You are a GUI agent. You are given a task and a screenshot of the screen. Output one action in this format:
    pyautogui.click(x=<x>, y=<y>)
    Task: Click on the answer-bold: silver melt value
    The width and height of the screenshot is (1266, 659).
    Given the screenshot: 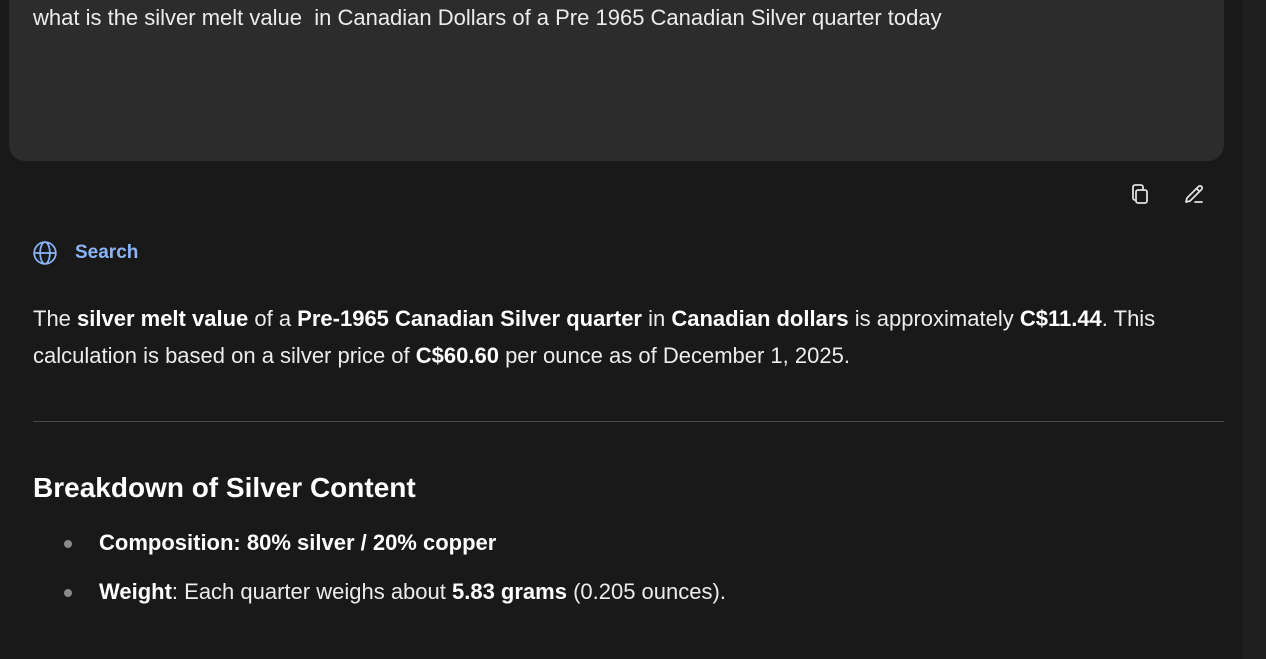 What is the action you would take?
    pyautogui.click(x=163, y=318)
    